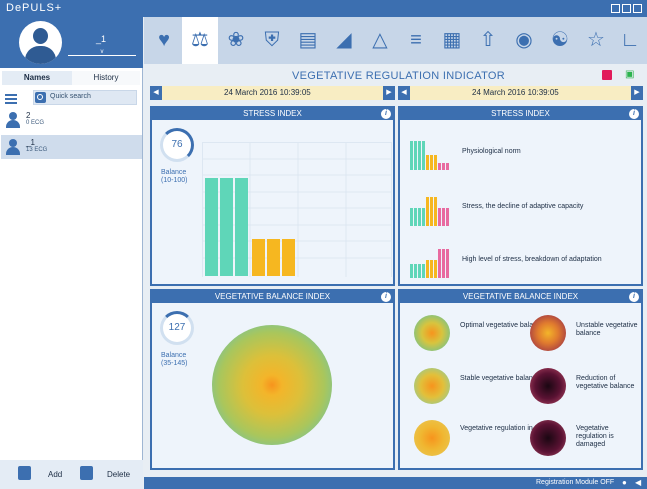  I want to click on graph-icon: ∟, so click(629, 40).